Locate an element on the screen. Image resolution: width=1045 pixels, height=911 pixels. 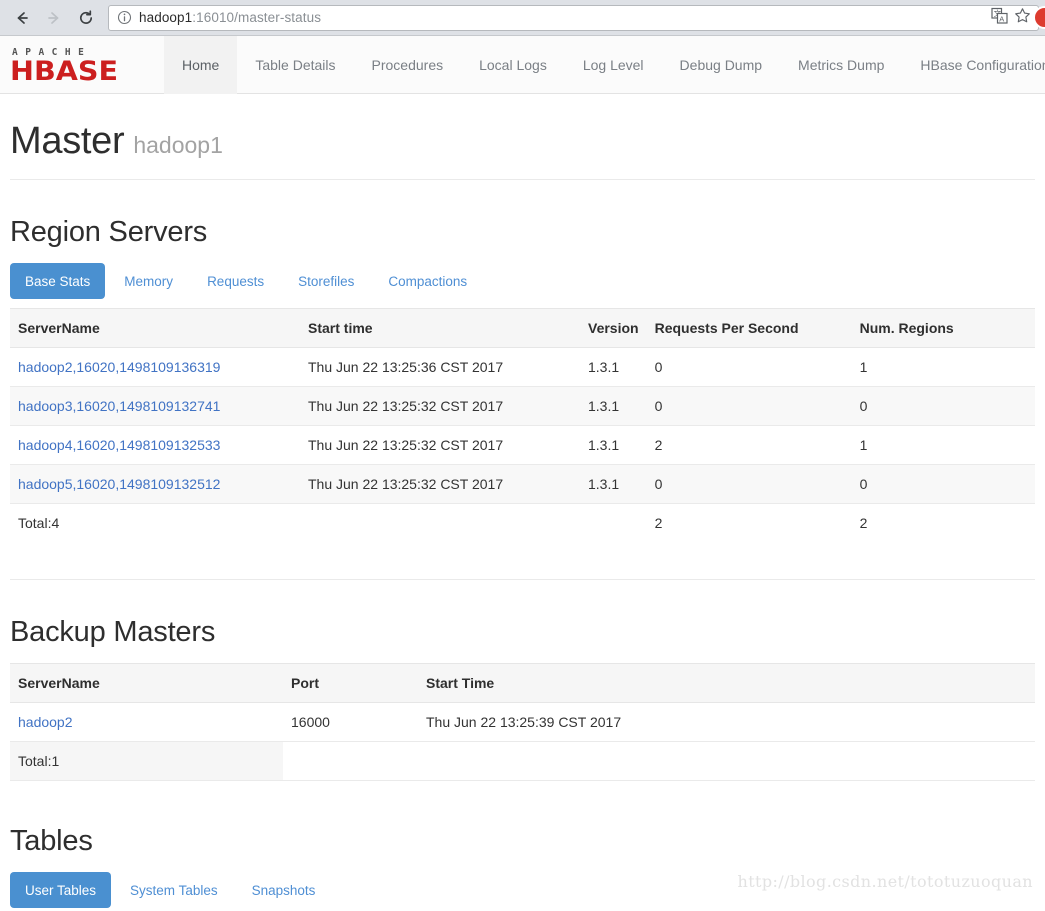
forward-arrow-icon is located at coordinates (54, 18).